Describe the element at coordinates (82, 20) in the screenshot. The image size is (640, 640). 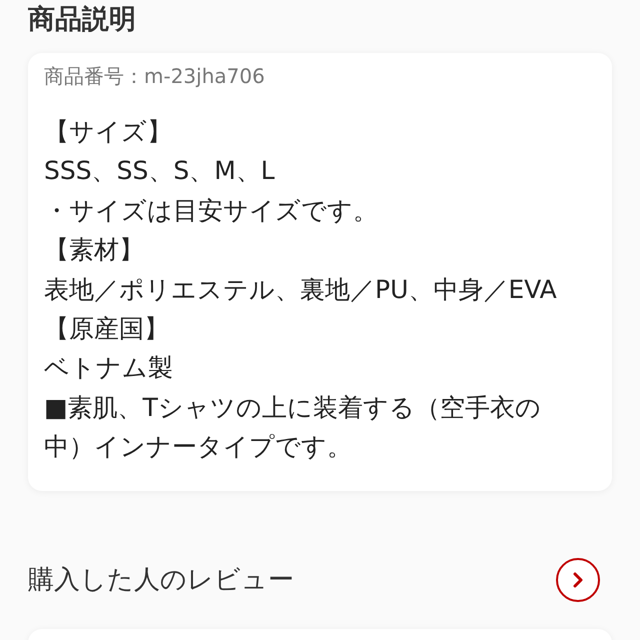
I see `section-title: 商品説明` at that location.